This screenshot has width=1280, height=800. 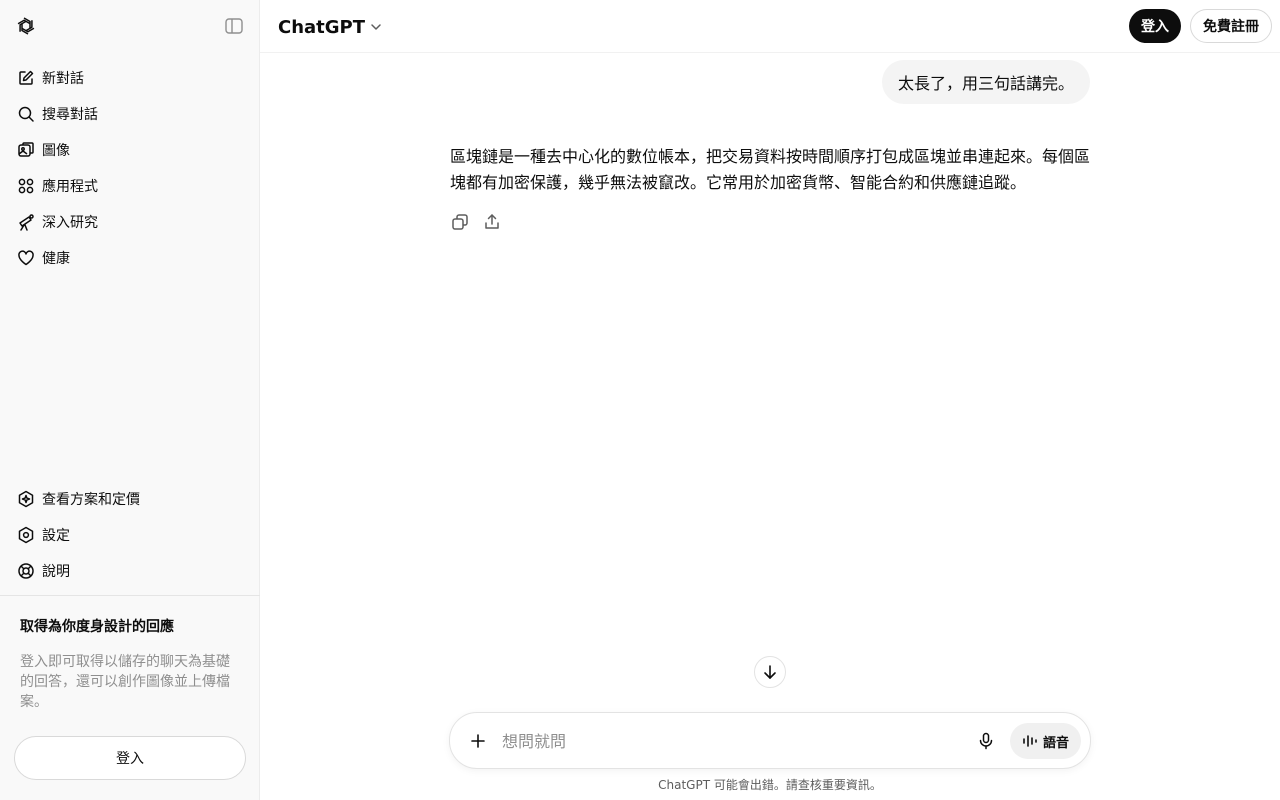 What do you see at coordinates (130, 258) in the screenshot?
I see `sidebar-item-health: 健康` at bounding box center [130, 258].